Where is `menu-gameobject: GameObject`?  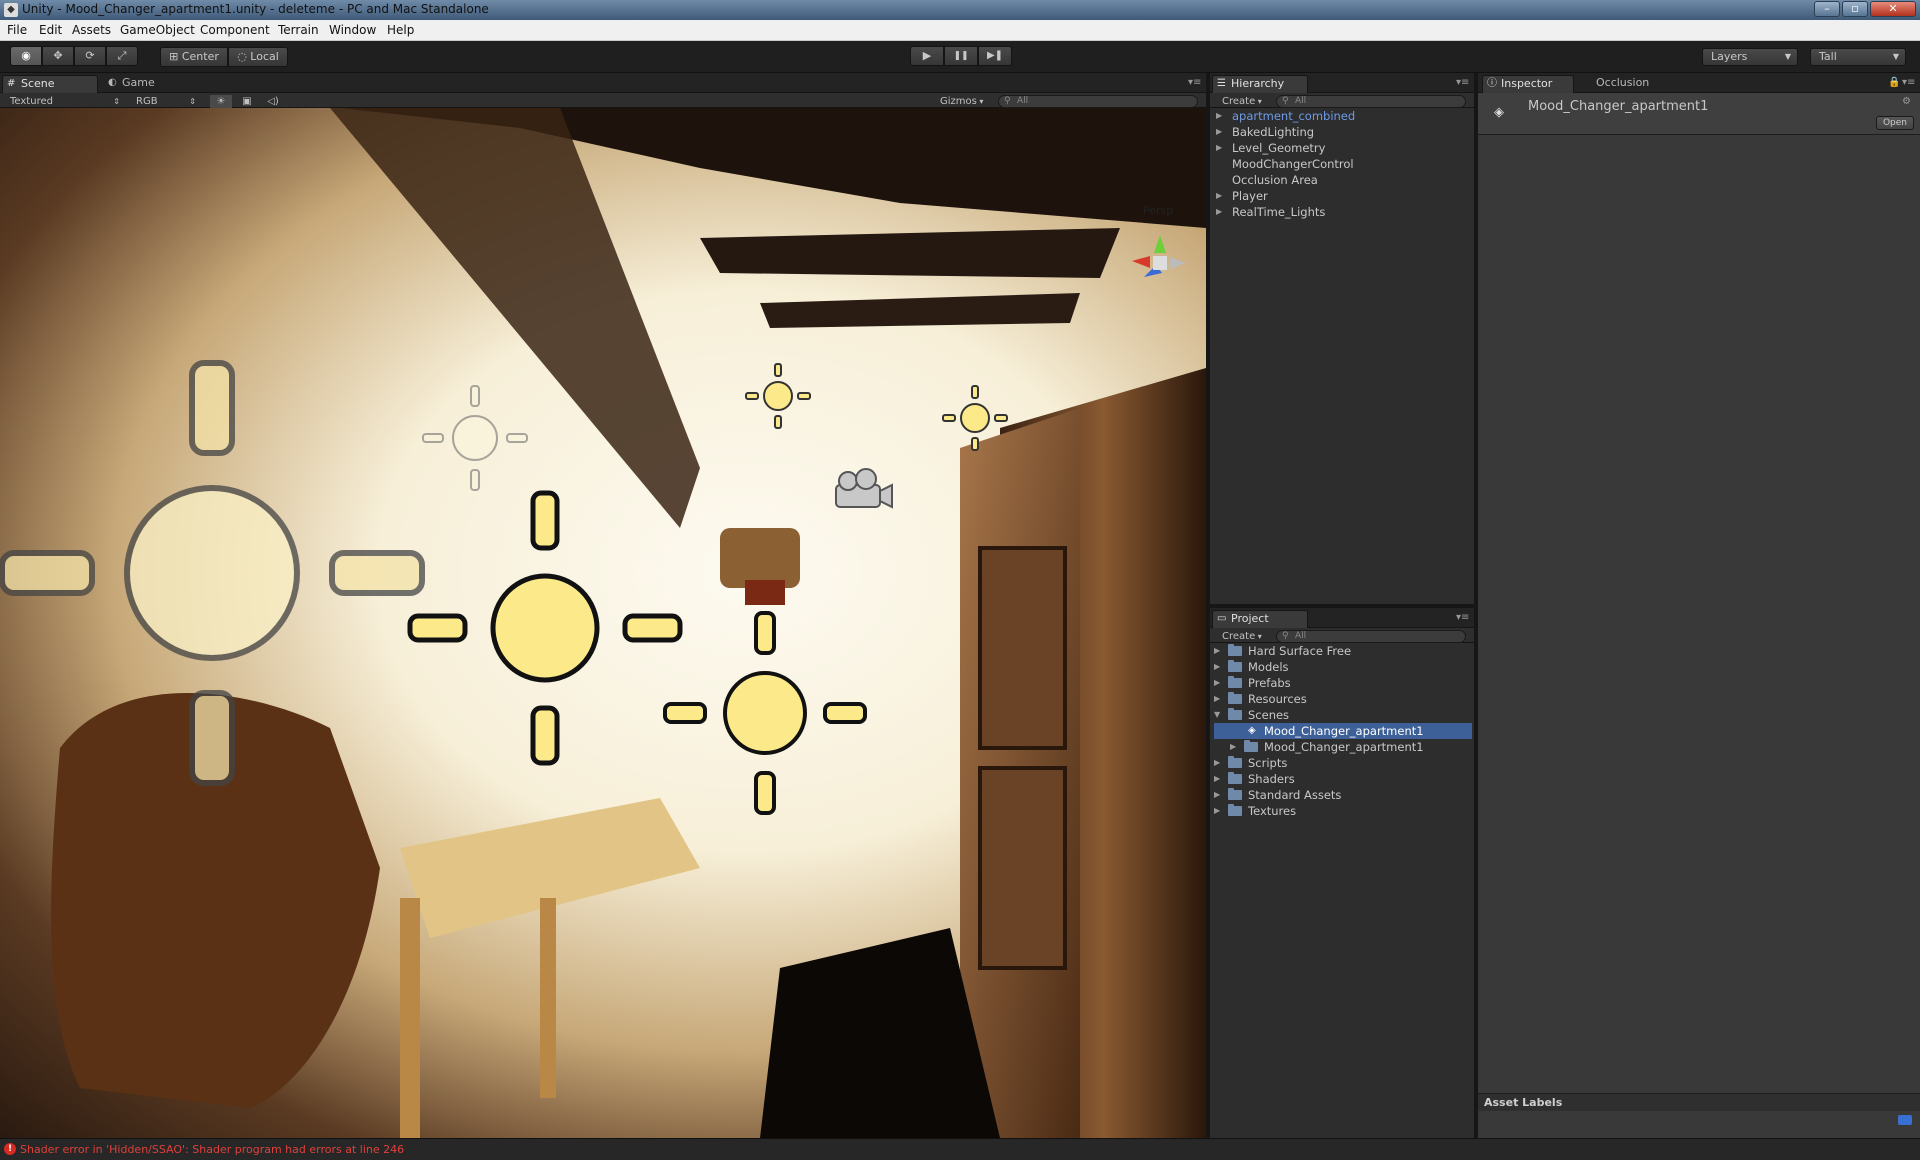
menu-gameobject: GameObject is located at coordinates (157, 30).